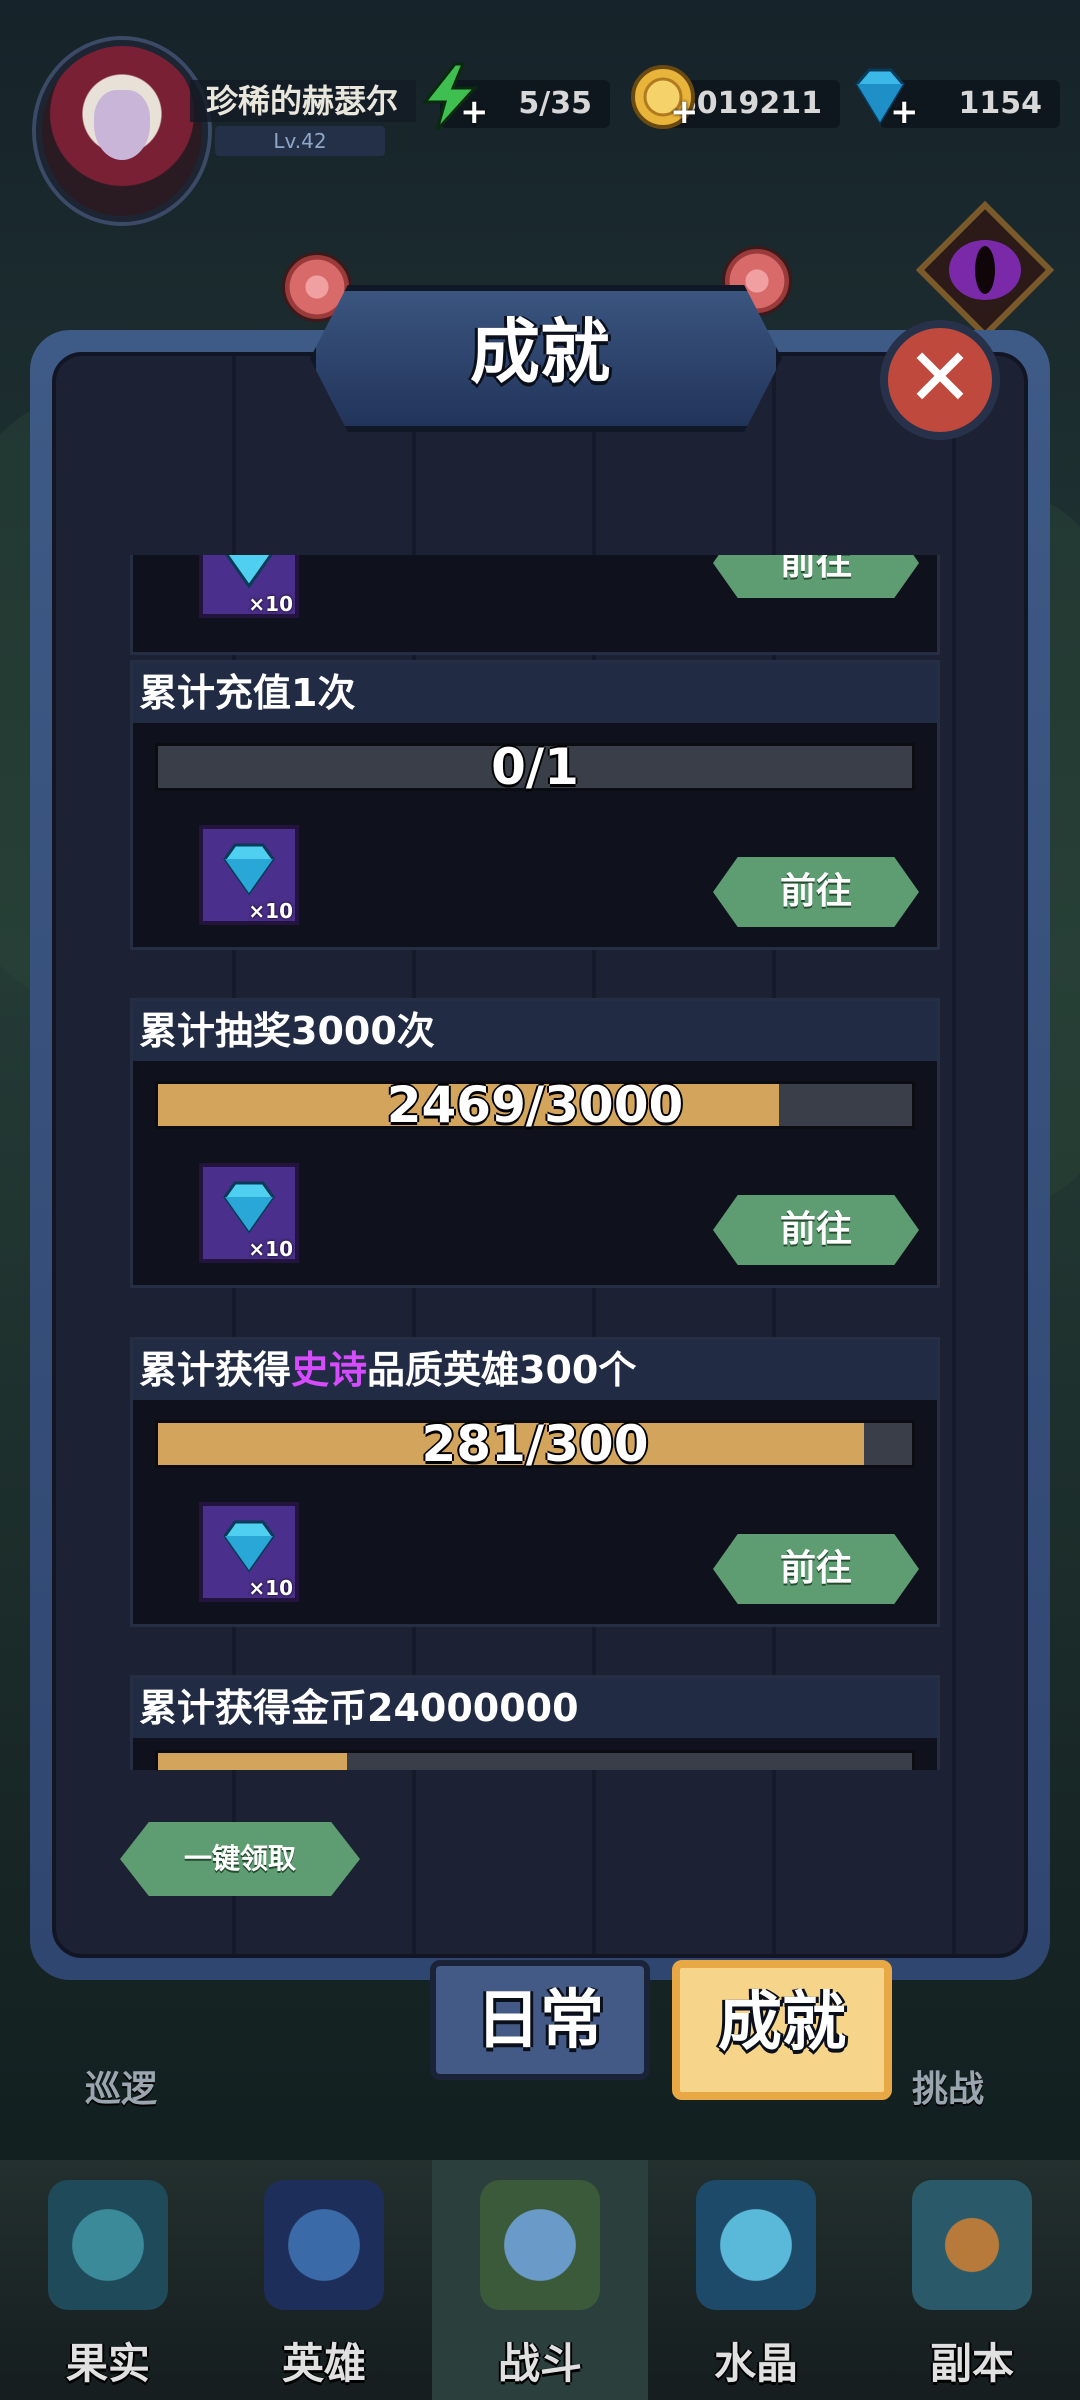  What do you see at coordinates (108, 2245) in the screenshot?
I see `fruit-icon` at bounding box center [108, 2245].